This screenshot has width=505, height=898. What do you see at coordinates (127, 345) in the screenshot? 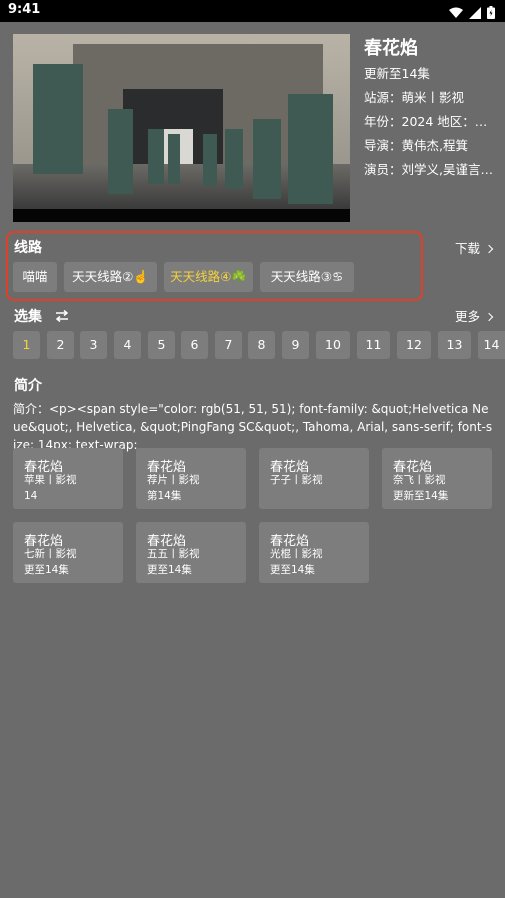
I see `episode-4: 4` at bounding box center [127, 345].